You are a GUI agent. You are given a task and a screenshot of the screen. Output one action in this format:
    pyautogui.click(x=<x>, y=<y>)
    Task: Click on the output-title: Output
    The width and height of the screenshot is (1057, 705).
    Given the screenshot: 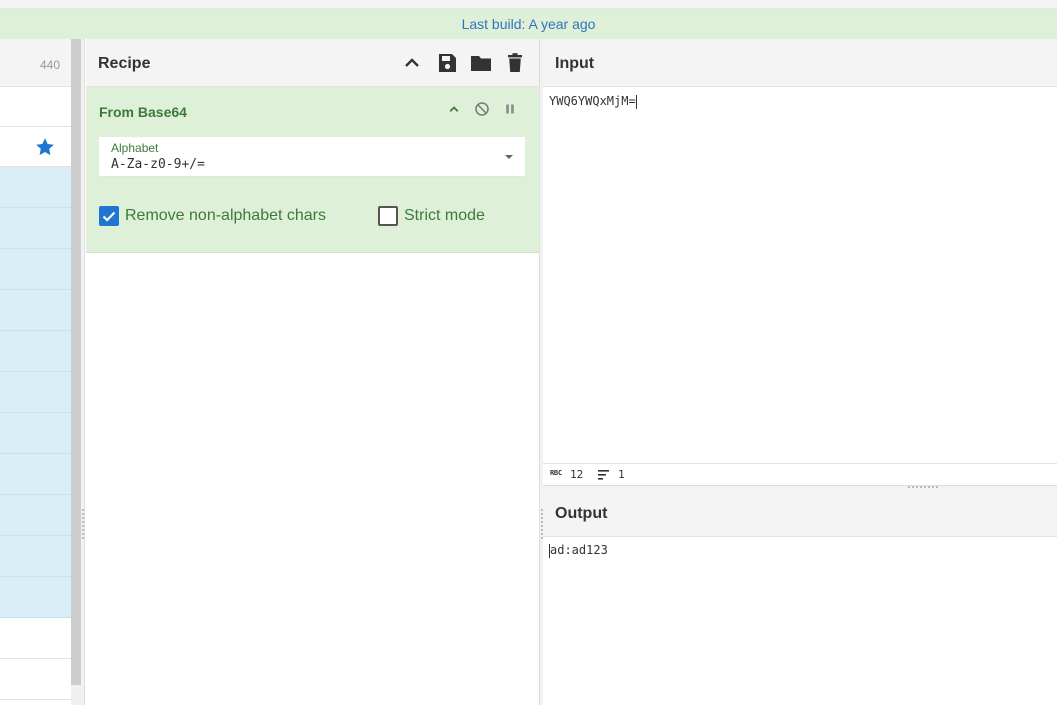 What is the action you would take?
    pyautogui.click(x=581, y=513)
    